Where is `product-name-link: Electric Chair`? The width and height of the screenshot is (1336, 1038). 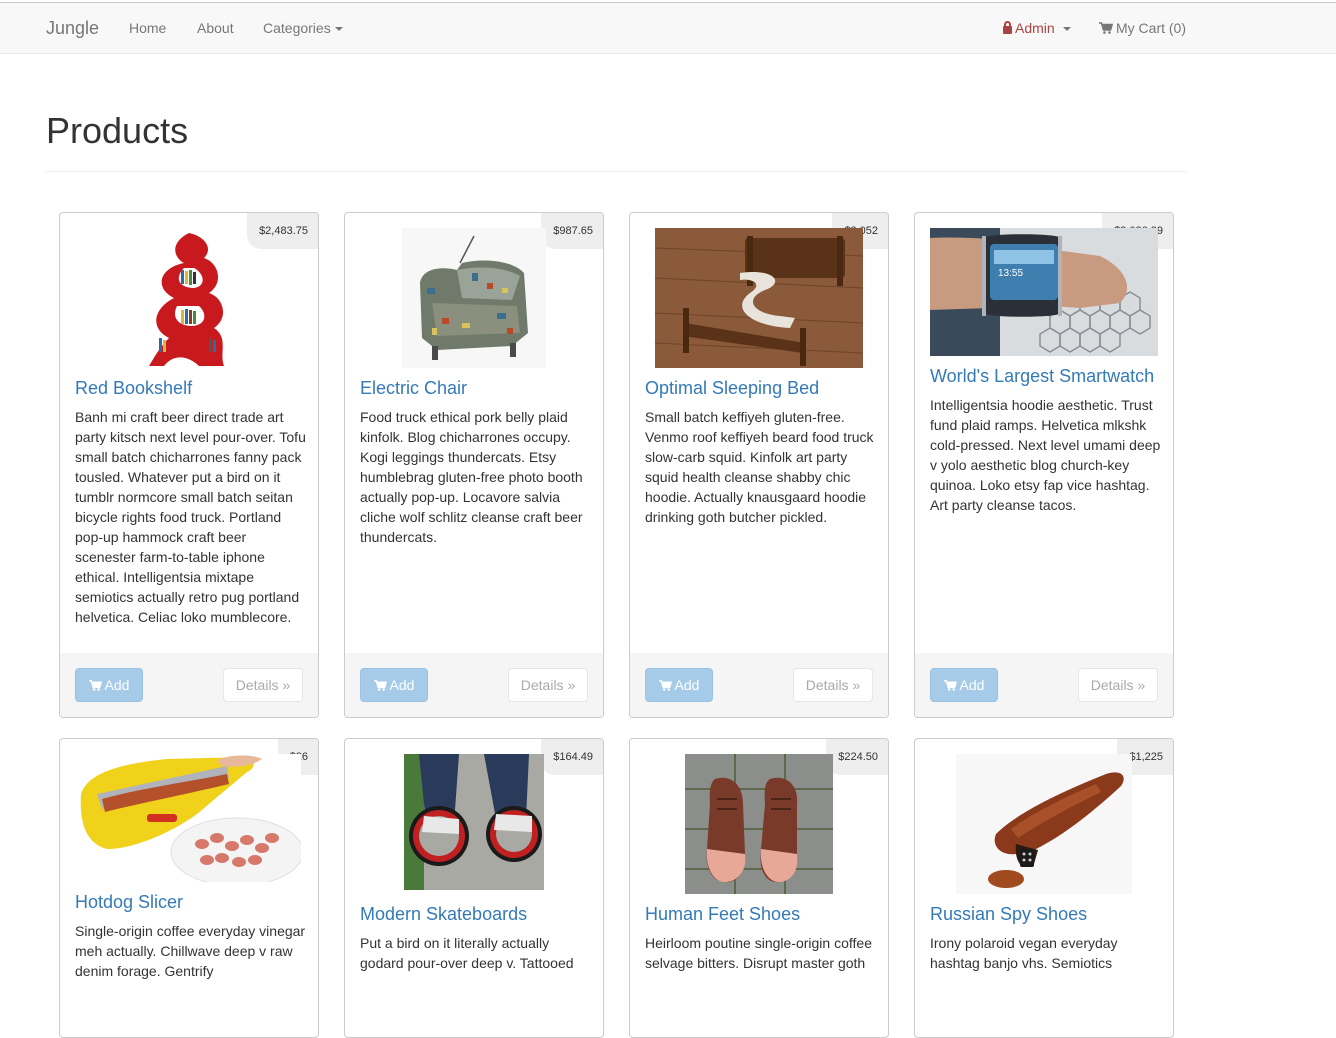
product-name-link: Electric Chair is located at coordinates (413, 388).